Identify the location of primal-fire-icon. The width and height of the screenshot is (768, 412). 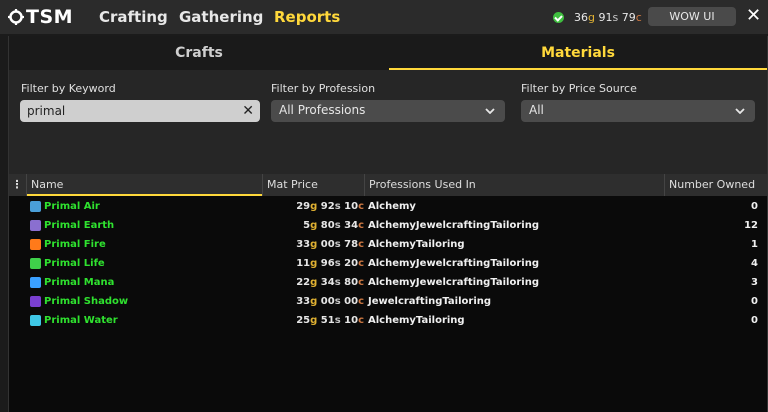
(35, 244).